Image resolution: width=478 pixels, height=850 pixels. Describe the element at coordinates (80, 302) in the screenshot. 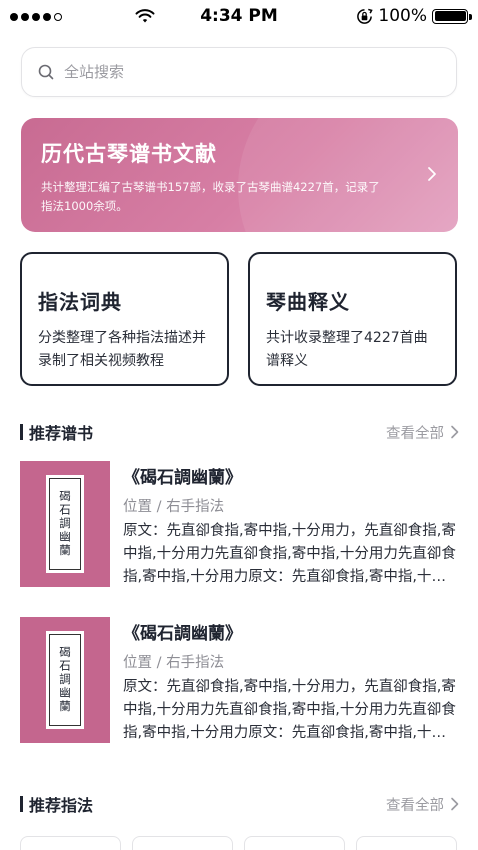

I see `card-title: 指法词典` at that location.